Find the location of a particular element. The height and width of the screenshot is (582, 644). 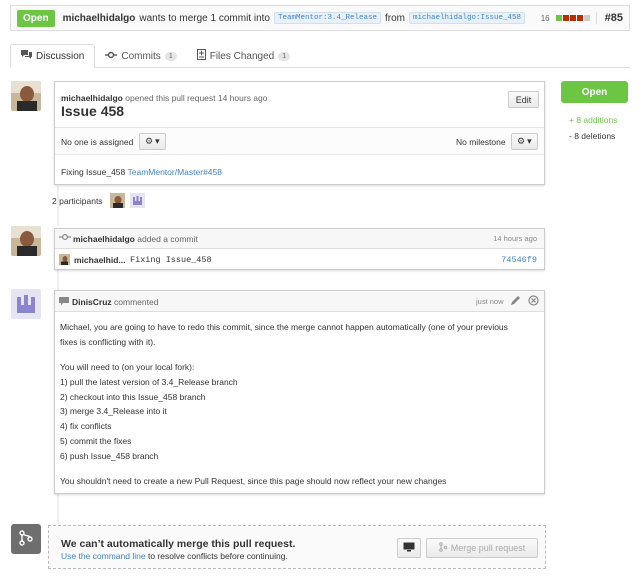

milestone-menu-button: ⚙ ▾ is located at coordinates (524, 141).